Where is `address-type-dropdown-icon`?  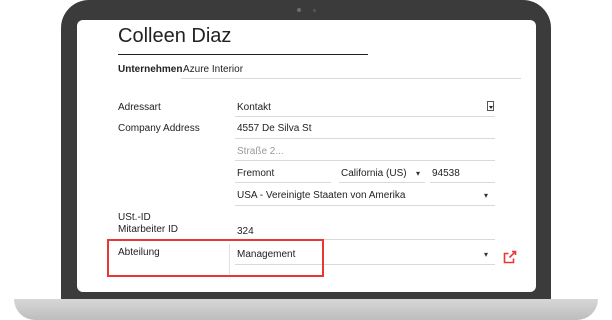
address-type-dropdown-icon is located at coordinates (490, 106).